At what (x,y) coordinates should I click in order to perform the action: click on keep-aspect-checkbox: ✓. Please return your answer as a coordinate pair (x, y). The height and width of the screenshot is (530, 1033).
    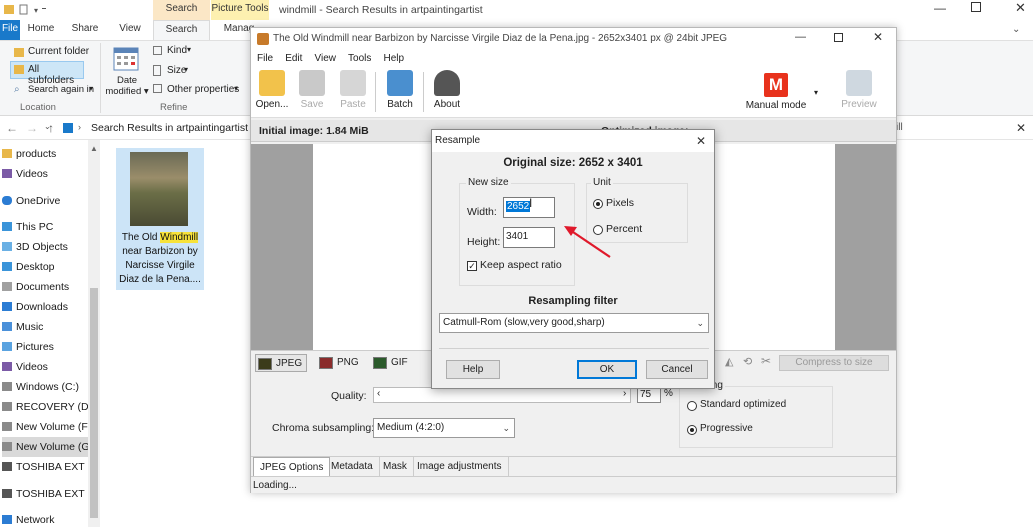
    Looking at the image, I should click on (472, 266).